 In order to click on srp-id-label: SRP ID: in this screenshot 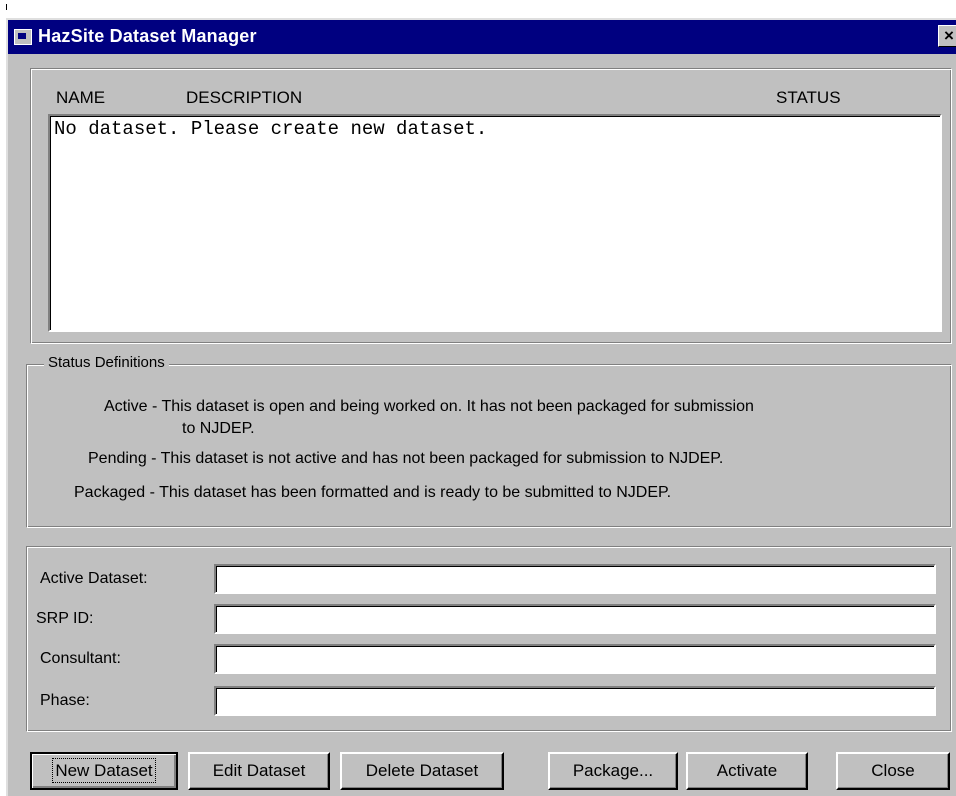, I will do `click(65, 618)`.